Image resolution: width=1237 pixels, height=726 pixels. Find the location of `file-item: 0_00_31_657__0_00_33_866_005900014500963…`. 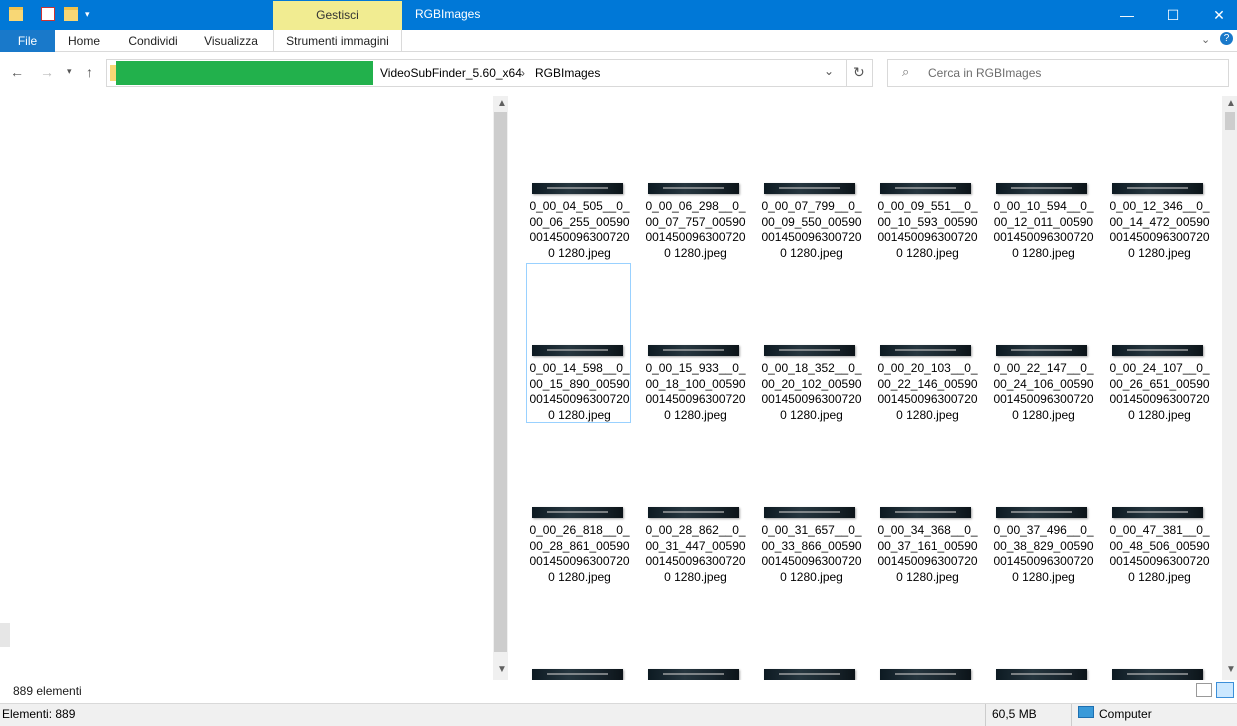

file-item: 0_00_31_657__0_00_33_866_005900014500963… is located at coordinates (811, 547).